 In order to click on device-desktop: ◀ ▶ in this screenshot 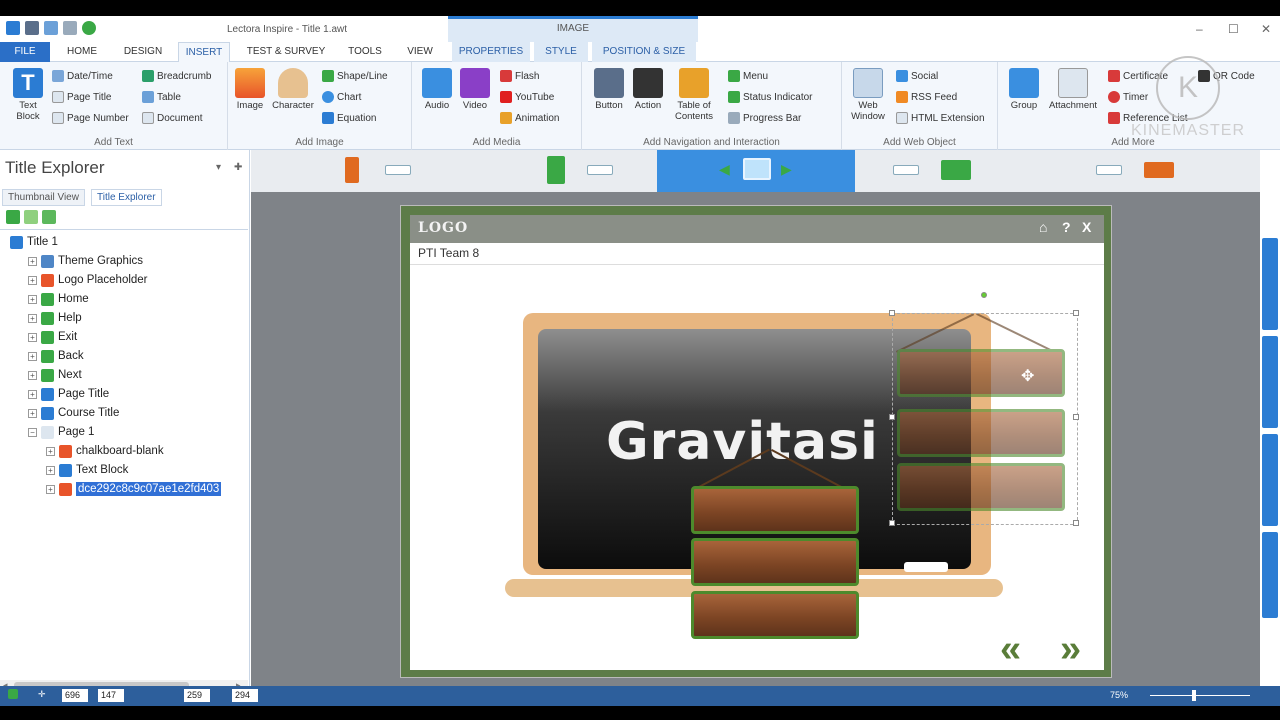, I will do `click(756, 171)`.